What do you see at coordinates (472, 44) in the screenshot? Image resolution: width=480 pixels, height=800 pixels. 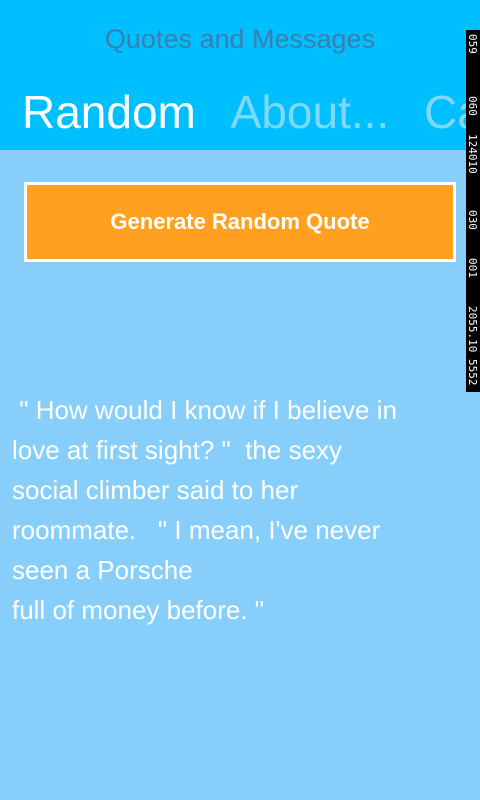 I see `debug-counter: 059` at bounding box center [472, 44].